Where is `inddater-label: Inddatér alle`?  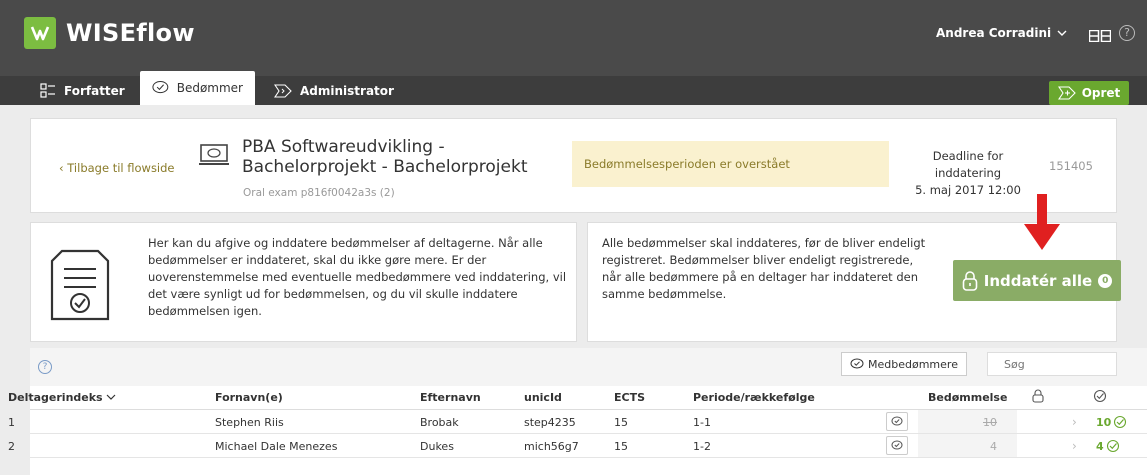 inddater-label: Inddatér alle is located at coordinates (1038, 280).